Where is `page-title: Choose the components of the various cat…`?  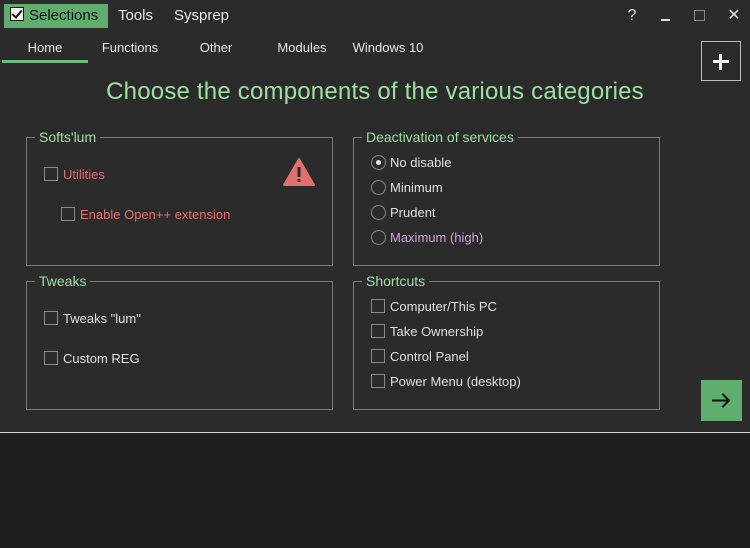 page-title: Choose the components of the various cat… is located at coordinates (375, 91).